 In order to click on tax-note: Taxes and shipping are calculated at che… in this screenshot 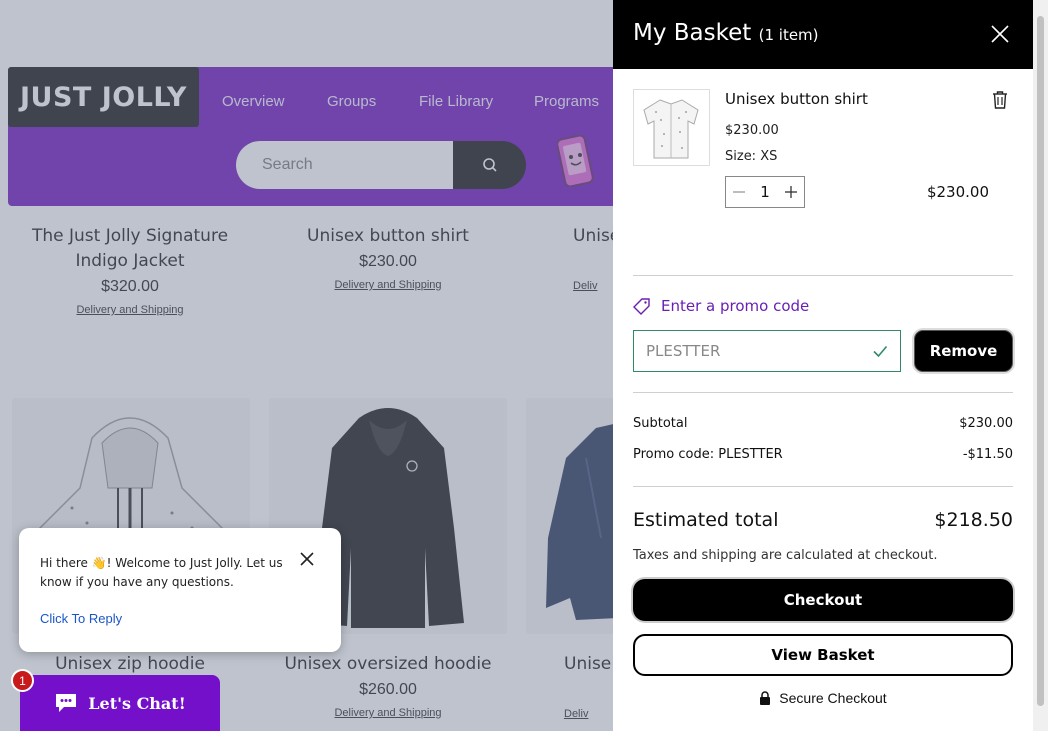, I will do `click(785, 555)`.